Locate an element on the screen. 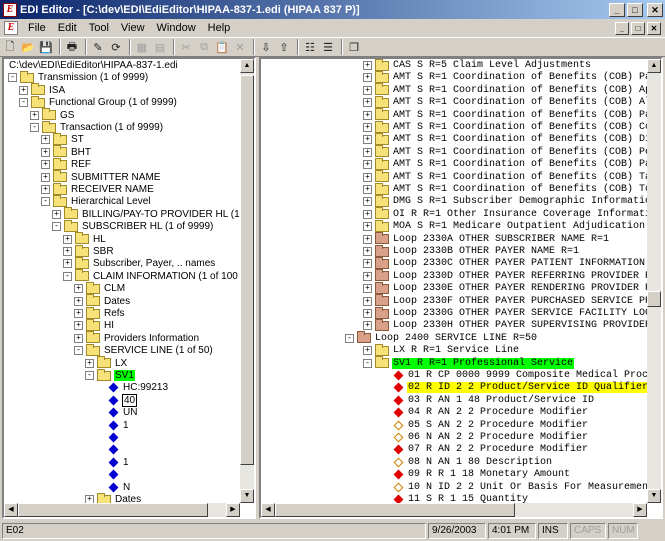 Image resolution: width=665 pixels, height=541 pixels. move-down-icon: ⇩ is located at coordinates (266, 47).